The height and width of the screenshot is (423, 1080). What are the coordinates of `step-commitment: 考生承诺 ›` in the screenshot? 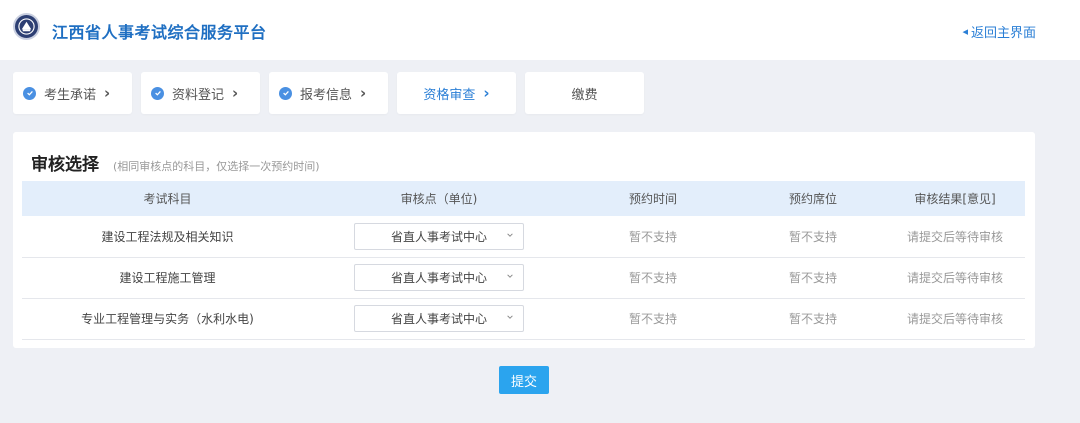 It's located at (72, 93).